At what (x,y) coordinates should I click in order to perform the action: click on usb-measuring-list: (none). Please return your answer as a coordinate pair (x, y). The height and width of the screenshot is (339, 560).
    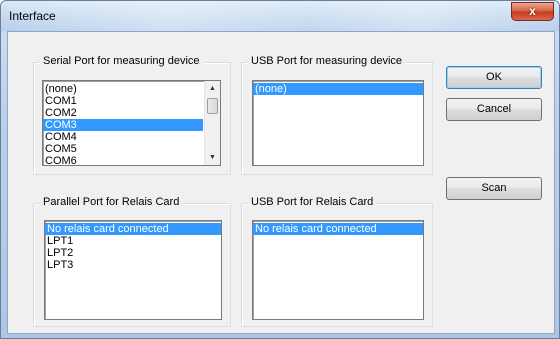
    Looking at the image, I should click on (338, 123).